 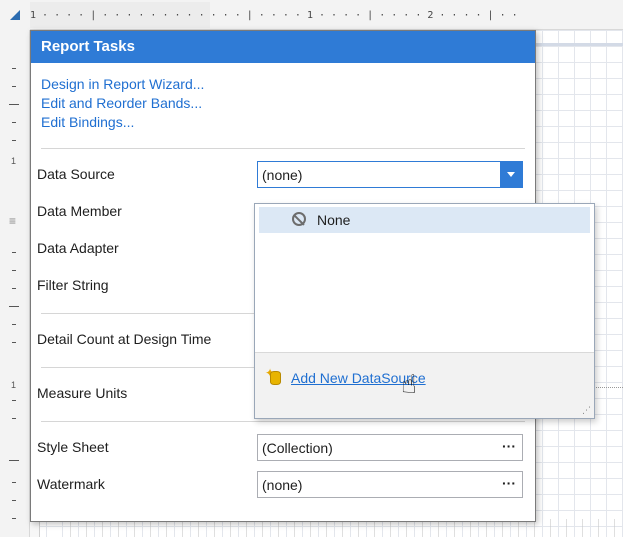 What do you see at coordinates (390, 447) in the screenshot?
I see `style-sheet-editor: (Collection) ···` at bounding box center [390, 447].